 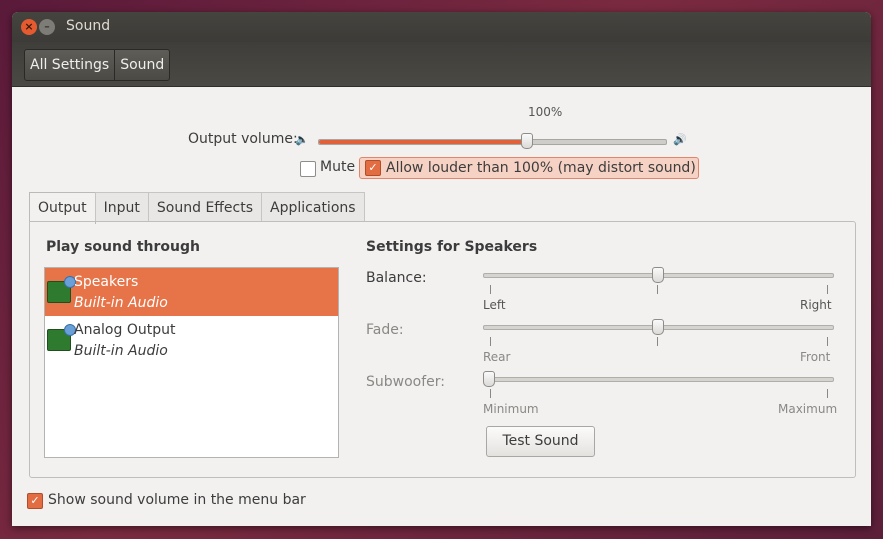 What do you see at coordinates (313, 207) in the screenshot?
I see `tab-applications: Applications` at bounding box center [313, 207].